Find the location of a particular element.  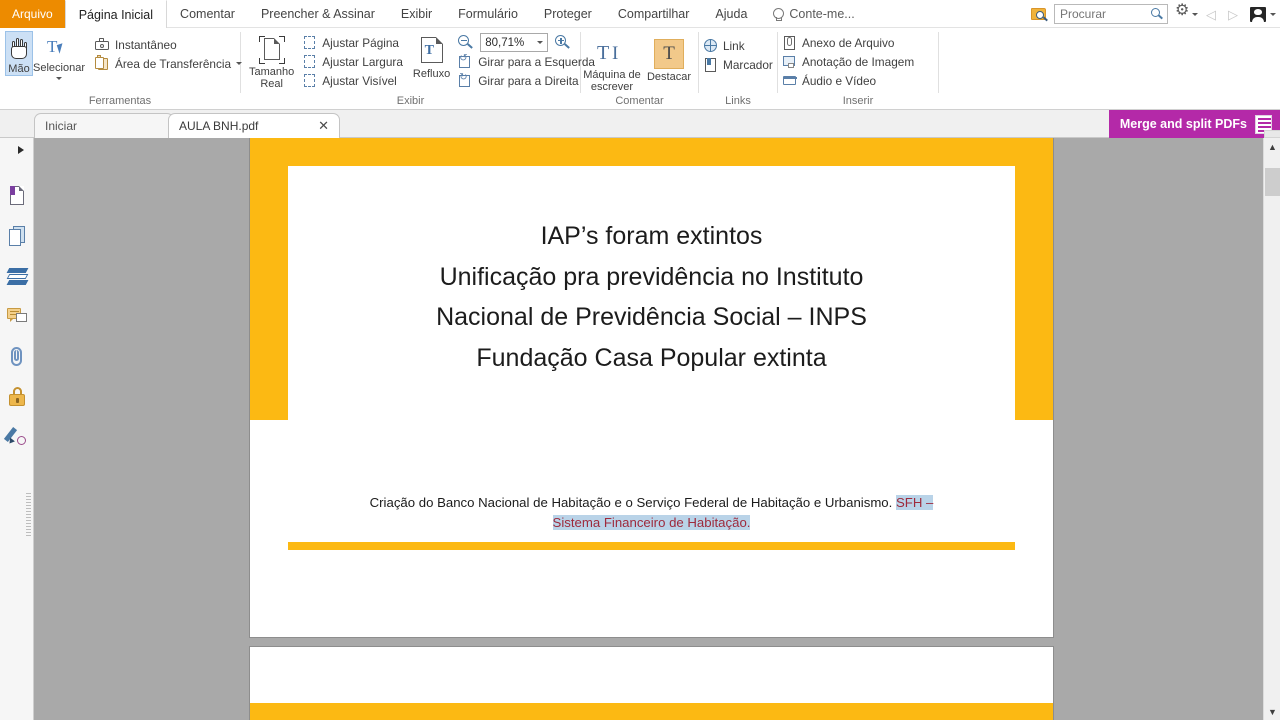

merge-and-split-pdfs-button: Merge and split PDFs is located at coordinates (1194, 124).